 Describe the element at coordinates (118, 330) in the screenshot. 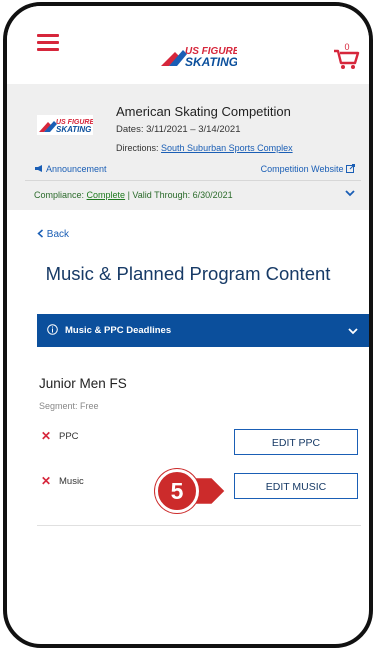

I see `deadlines-label: Music & PPC Deadlines` at that location.